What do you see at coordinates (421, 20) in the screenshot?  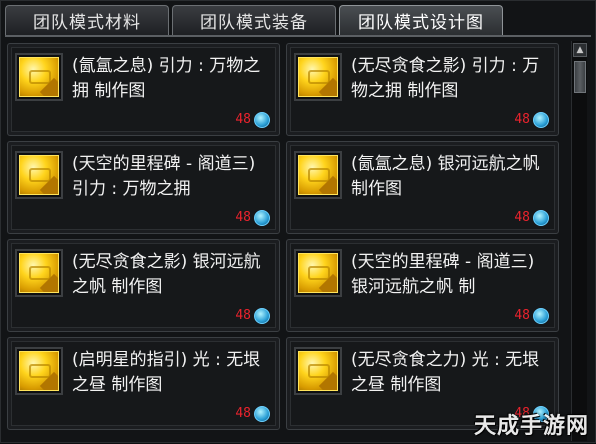 I see `tab-team-blueprints: 团队模式设计图` at bounding box center [421, 20].